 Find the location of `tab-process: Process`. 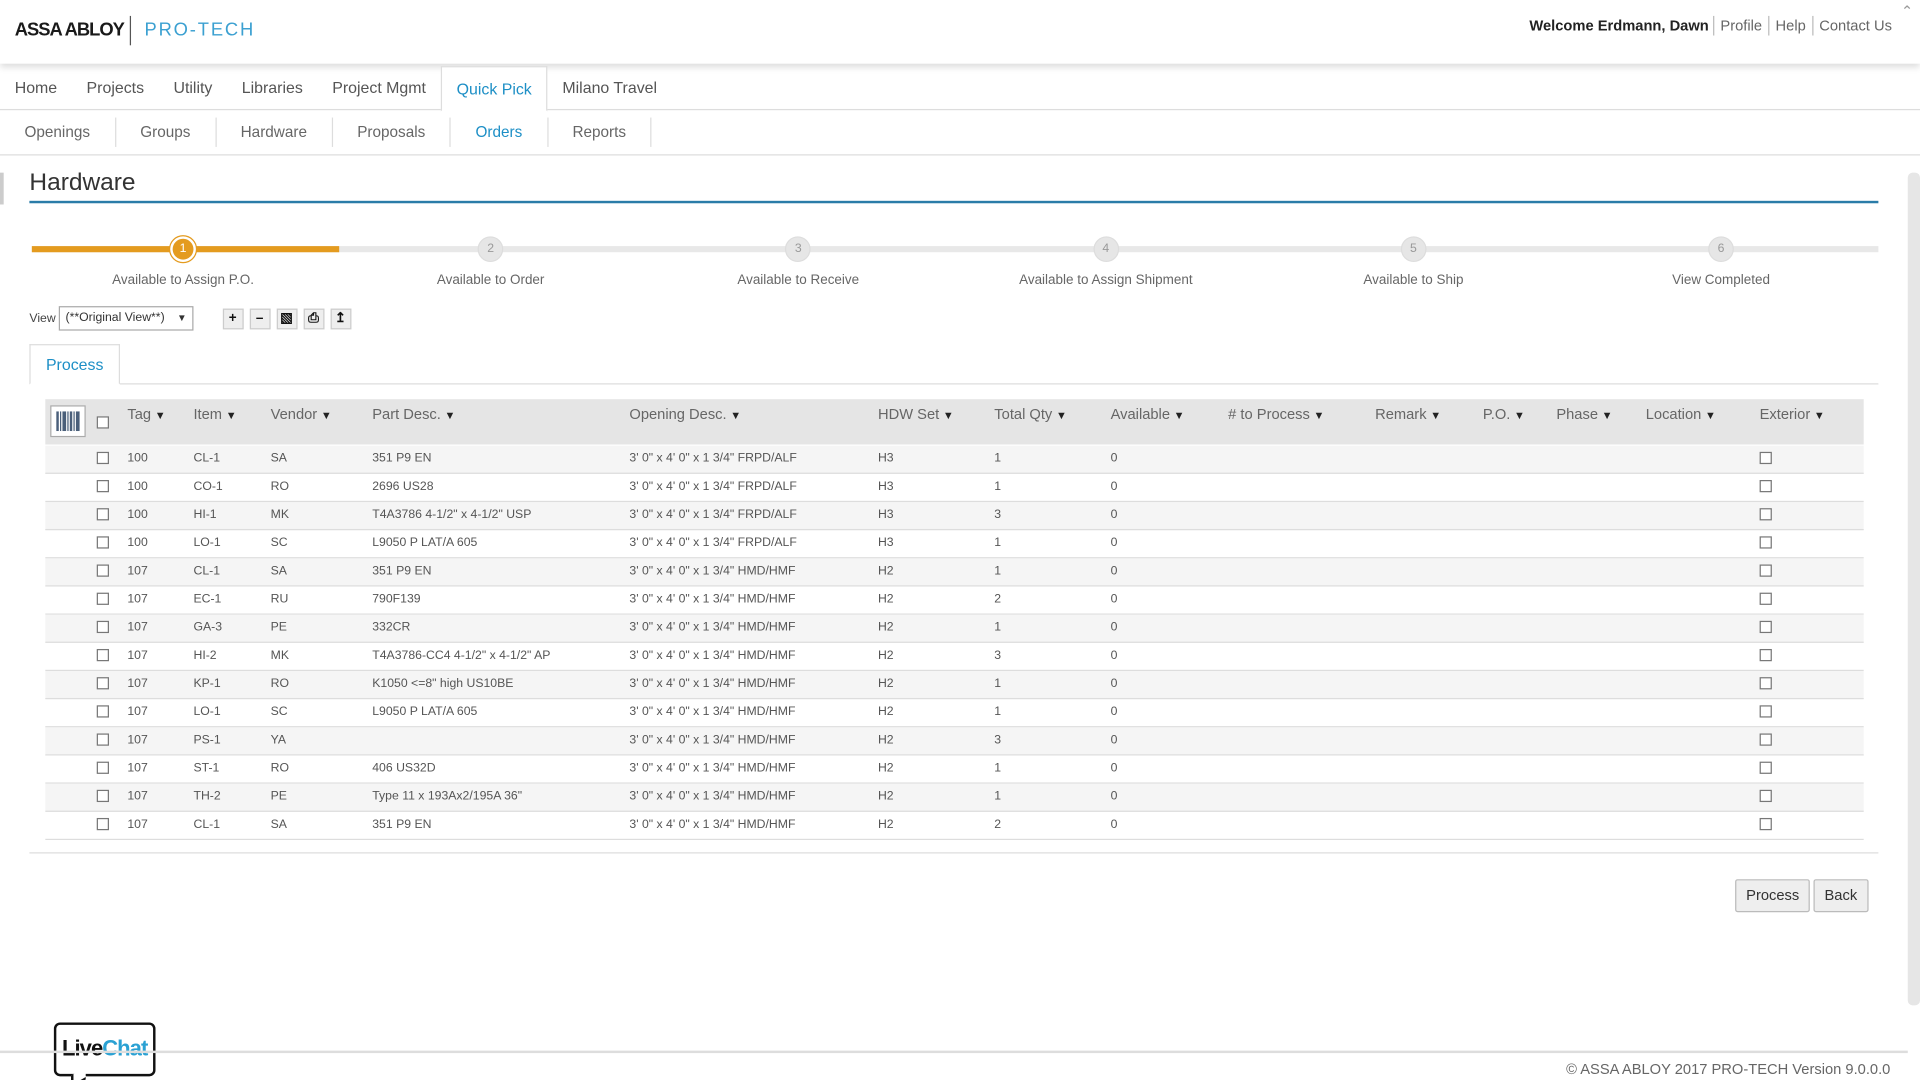

tab-process: Process is located at coordinates (75, 364).